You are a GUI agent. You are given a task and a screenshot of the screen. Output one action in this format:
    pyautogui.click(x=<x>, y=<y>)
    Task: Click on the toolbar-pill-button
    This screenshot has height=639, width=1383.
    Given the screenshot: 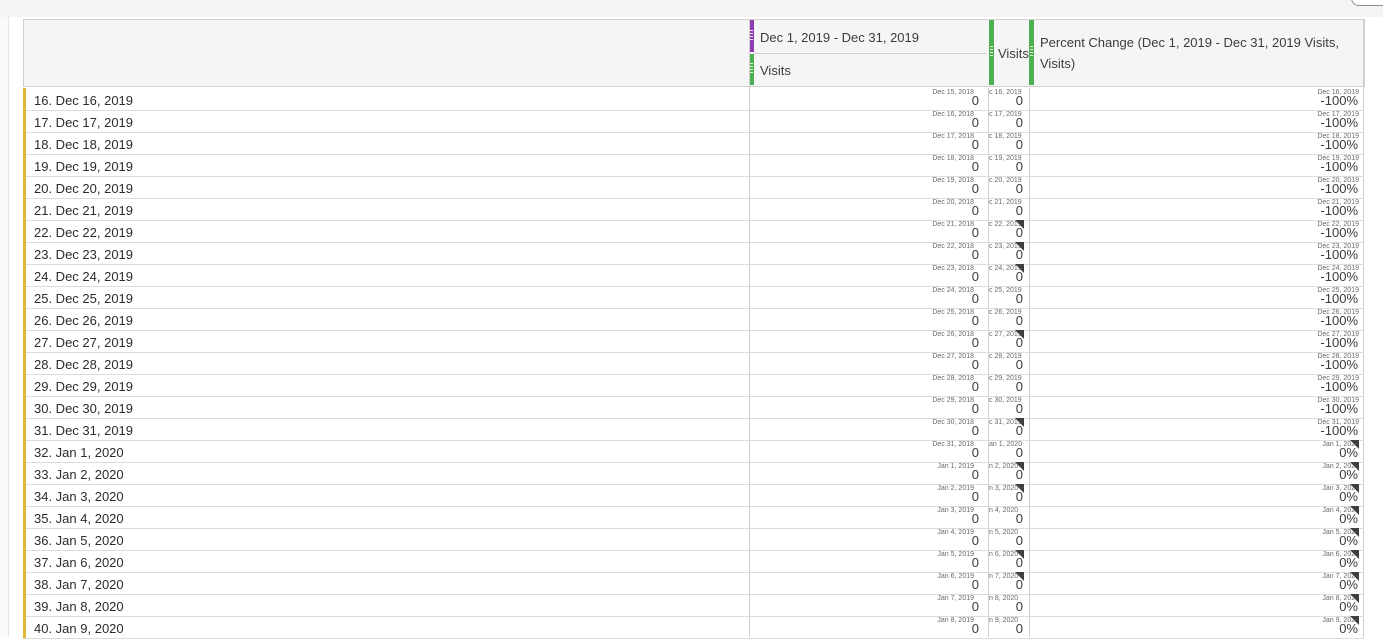 What is the action you would take?
    pyautogui.click(x=1367, y=3)
    